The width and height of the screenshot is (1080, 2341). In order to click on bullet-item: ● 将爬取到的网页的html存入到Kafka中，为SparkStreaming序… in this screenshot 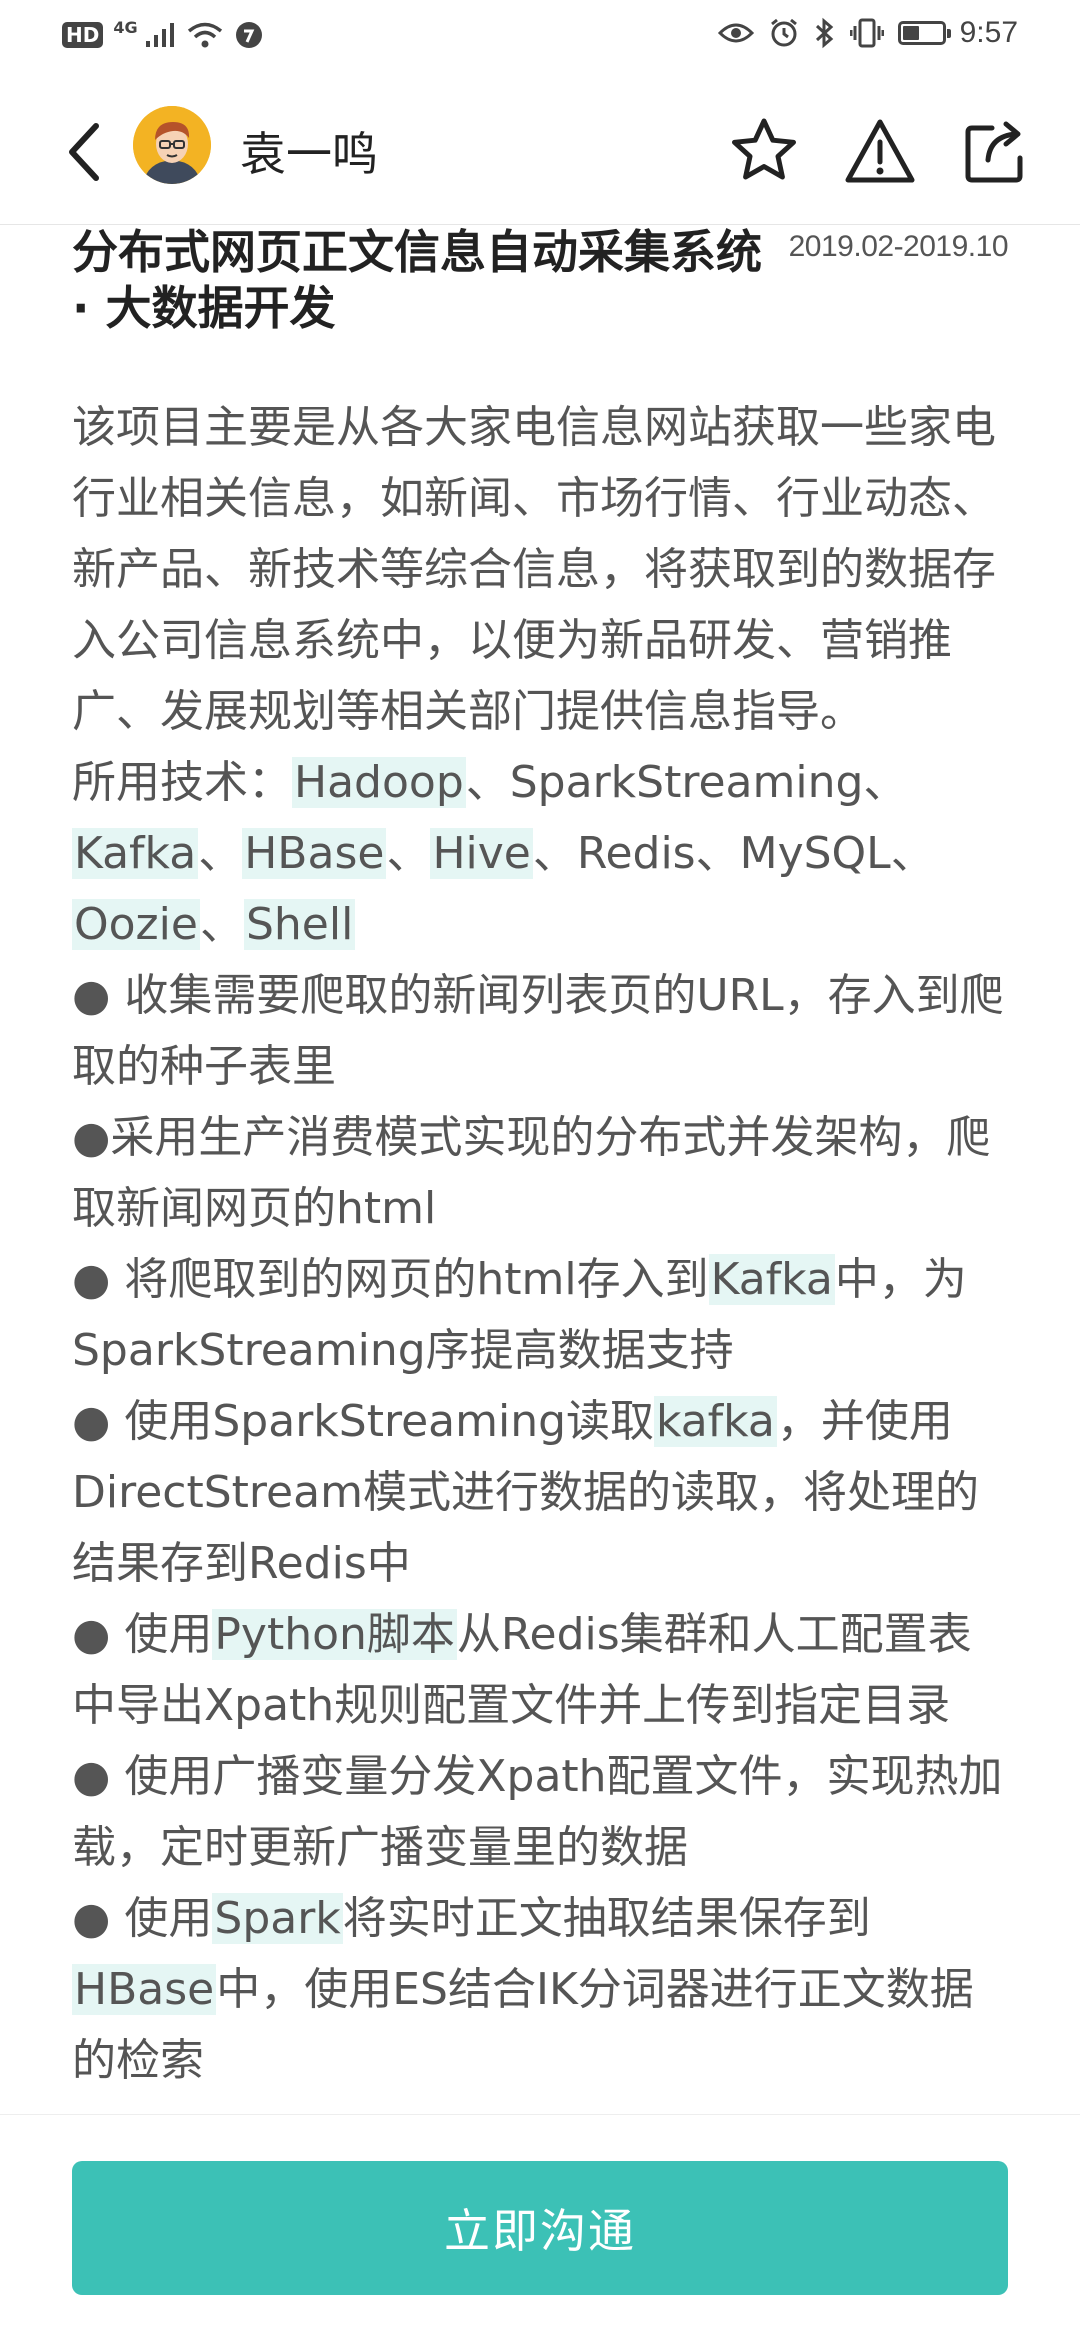, I will do `click(540, 1315)`.